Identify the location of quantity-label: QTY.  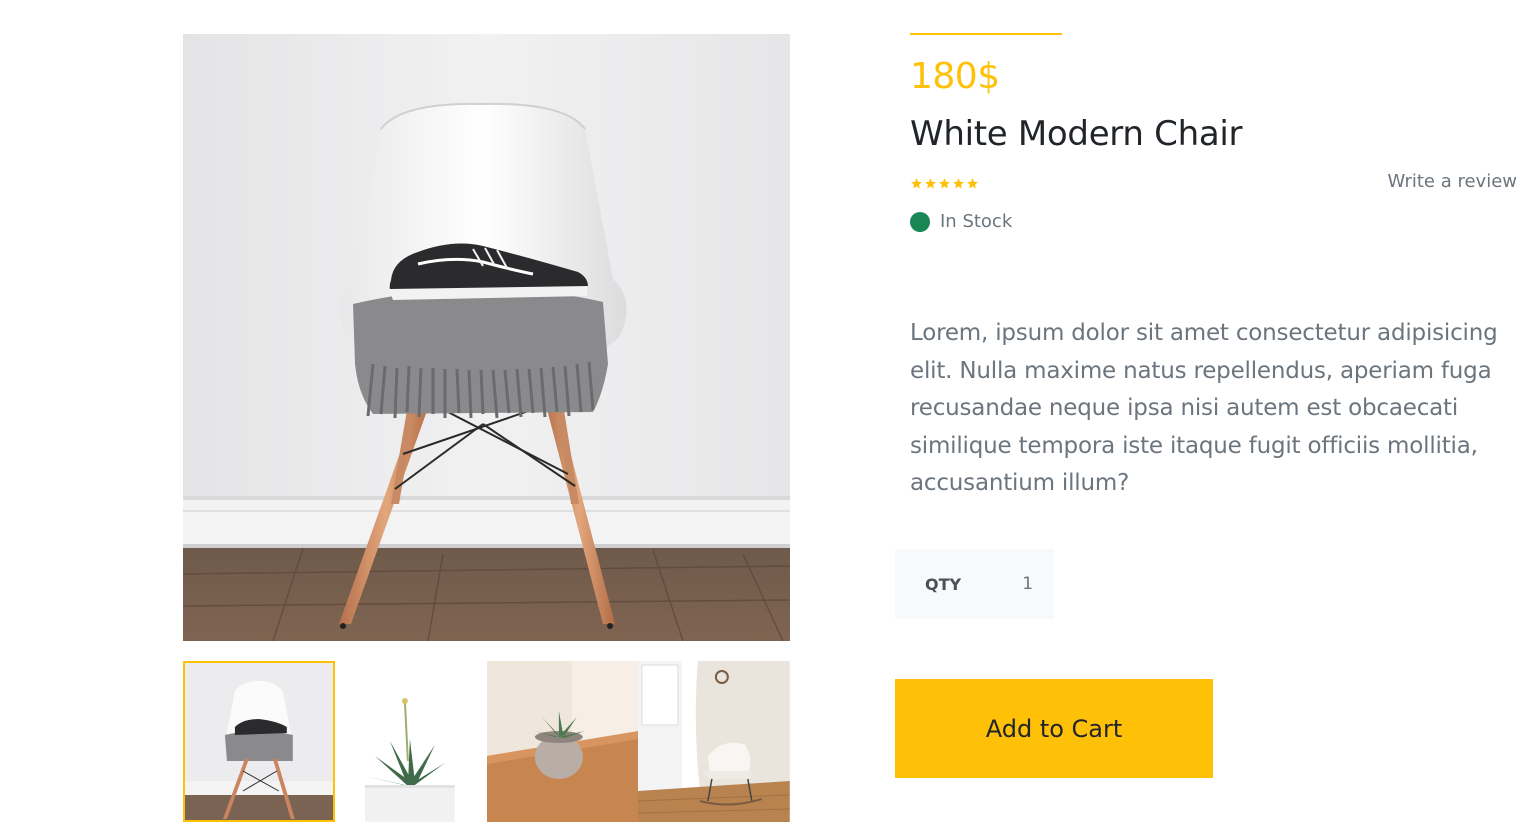
(943, 584).